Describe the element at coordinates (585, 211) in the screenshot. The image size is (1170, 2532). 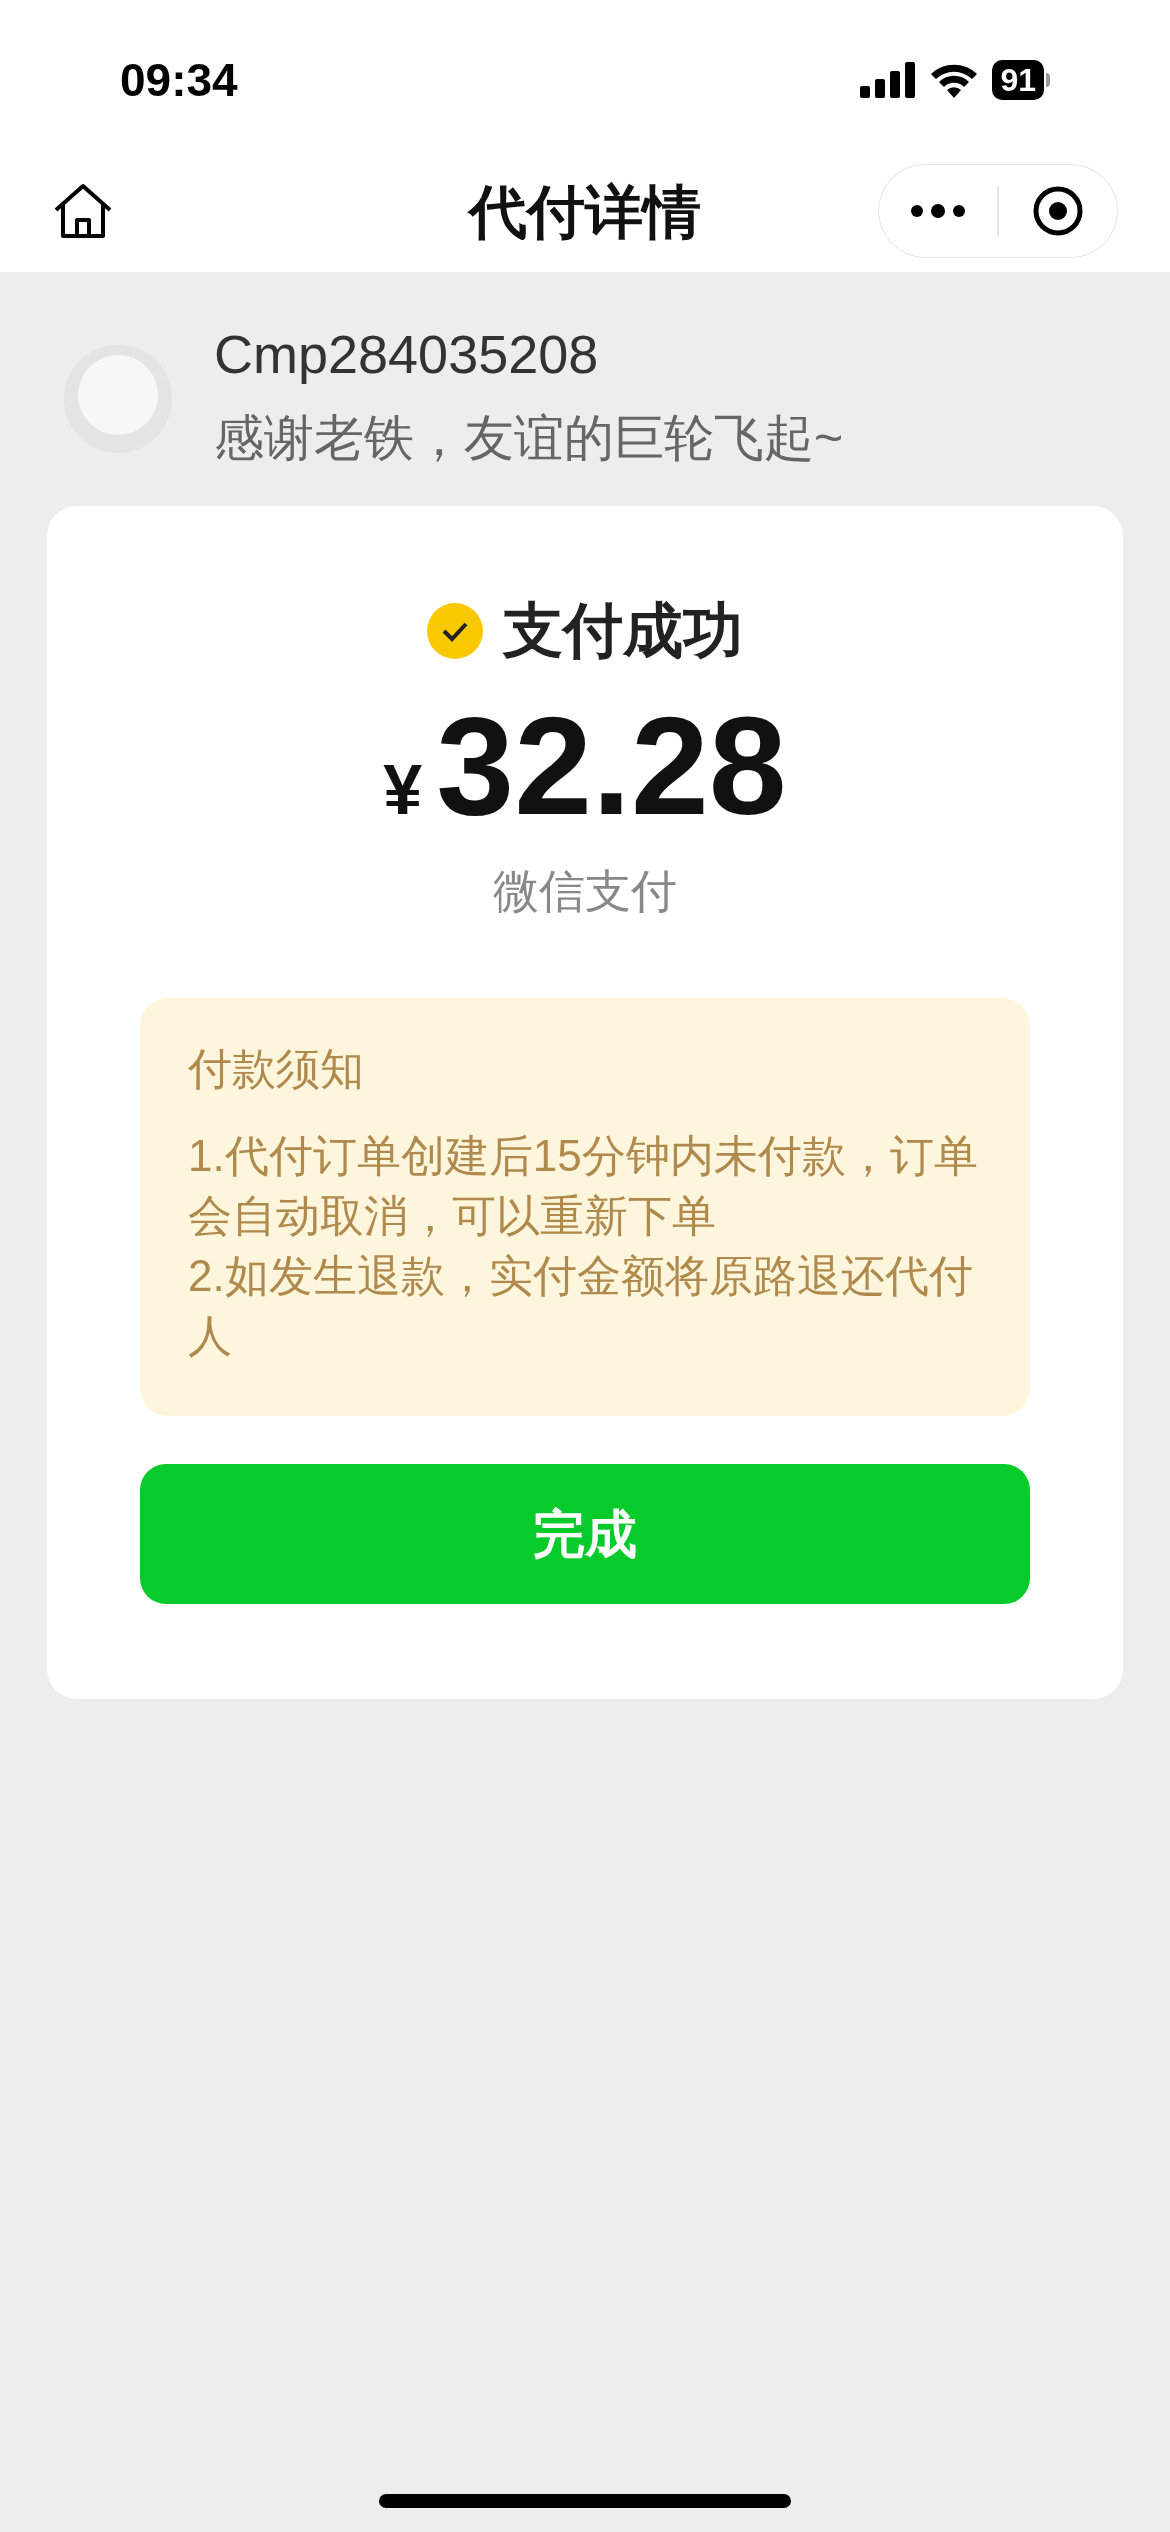
I see `page-title: 代付详情` at that location.